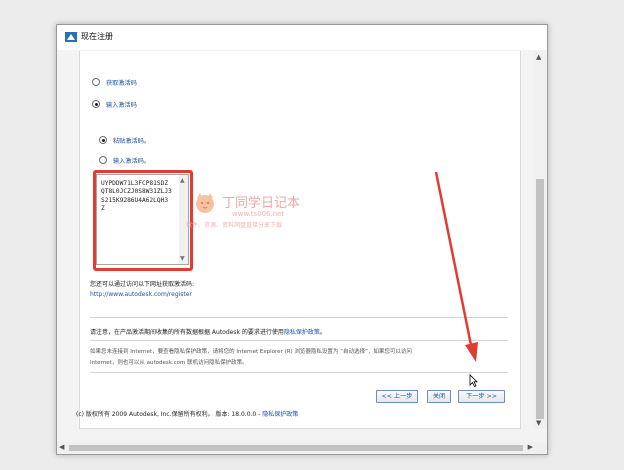  What do you see at coordinates (456, 266) in the screenshot?
I see `red-arrow-annotation` at bounding box center [456, 266].